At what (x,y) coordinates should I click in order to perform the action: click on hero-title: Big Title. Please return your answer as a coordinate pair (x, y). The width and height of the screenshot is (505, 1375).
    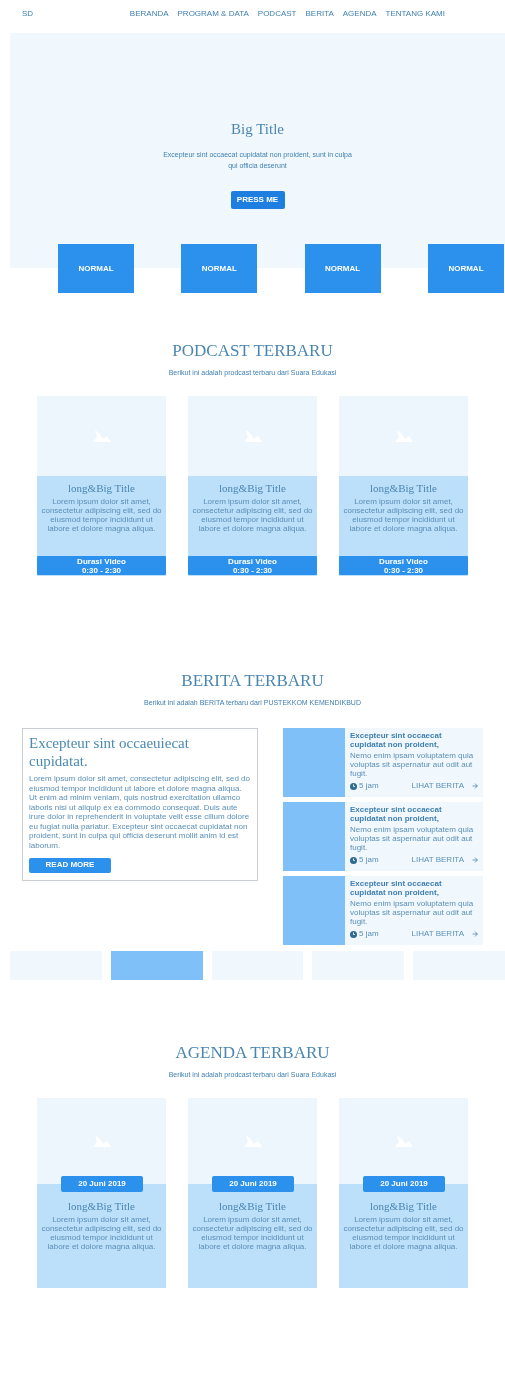
    Looking at the image, I should click on (257, 129).